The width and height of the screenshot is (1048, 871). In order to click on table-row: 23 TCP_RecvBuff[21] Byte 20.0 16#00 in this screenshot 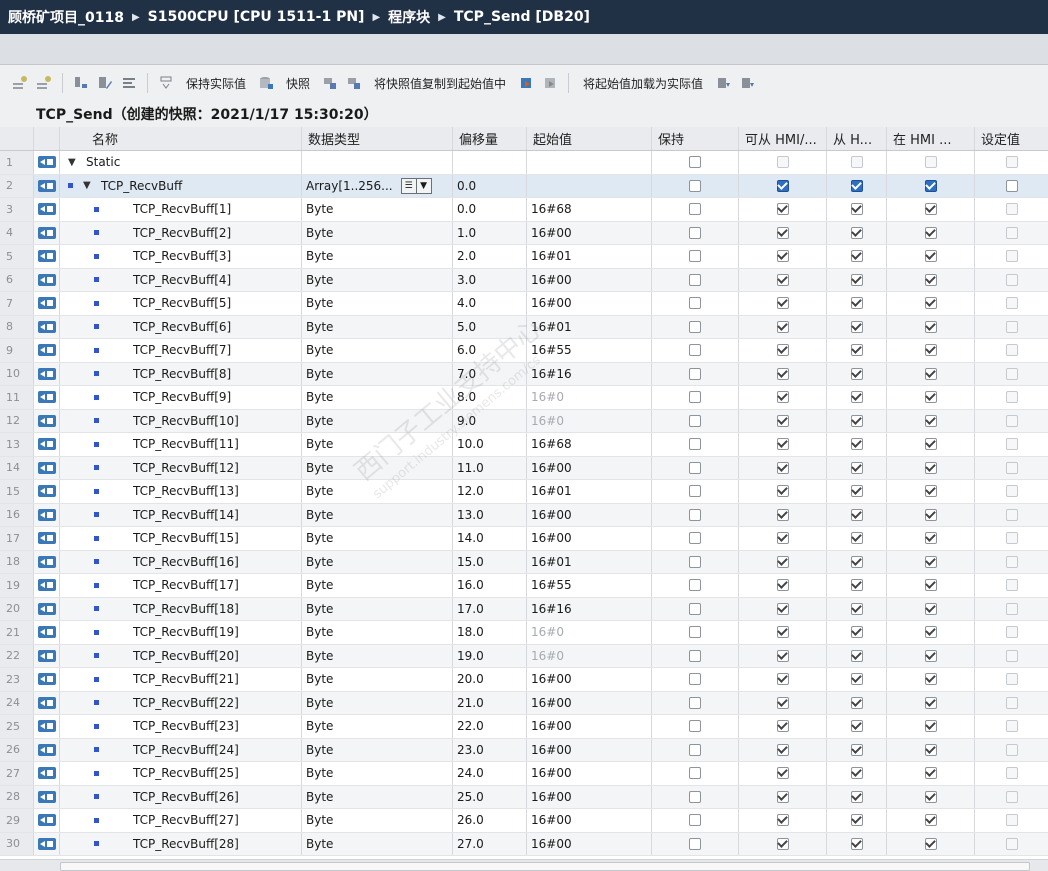, I will do `click(524, 680)`.